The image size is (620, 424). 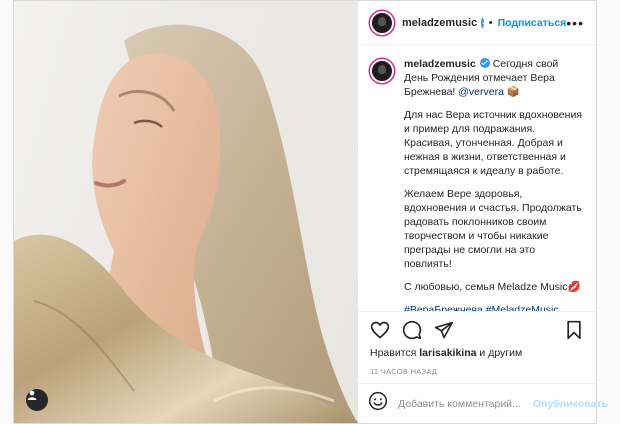 I want to click on bookmark-icon, so click(x=574, y=330).